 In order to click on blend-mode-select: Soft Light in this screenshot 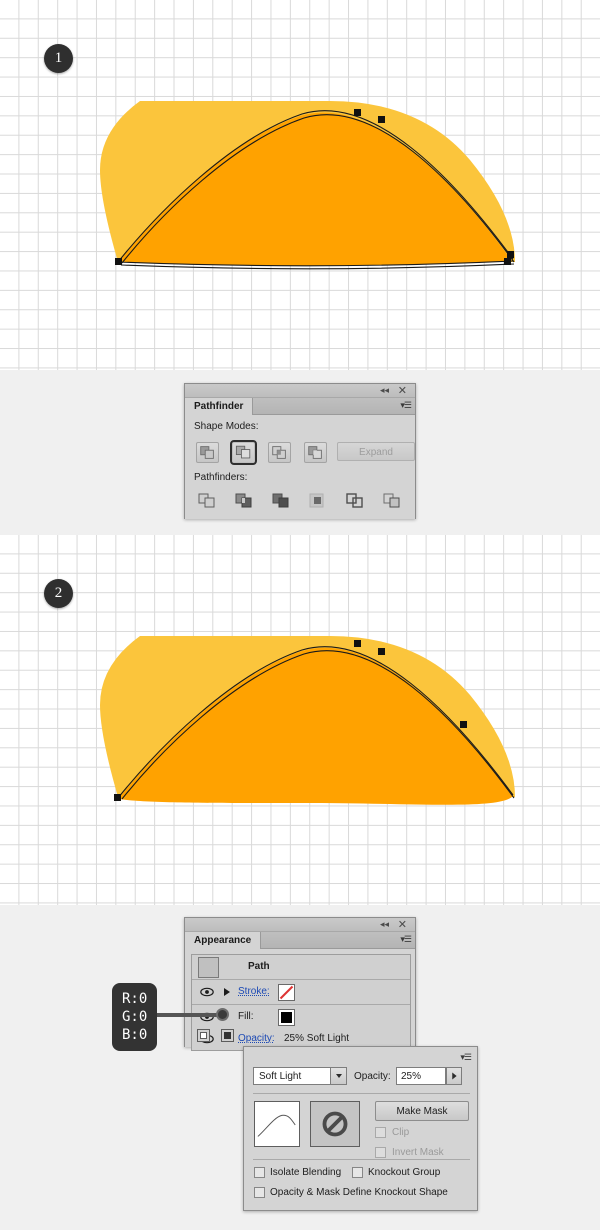, I will do `click(300, 1076)`.